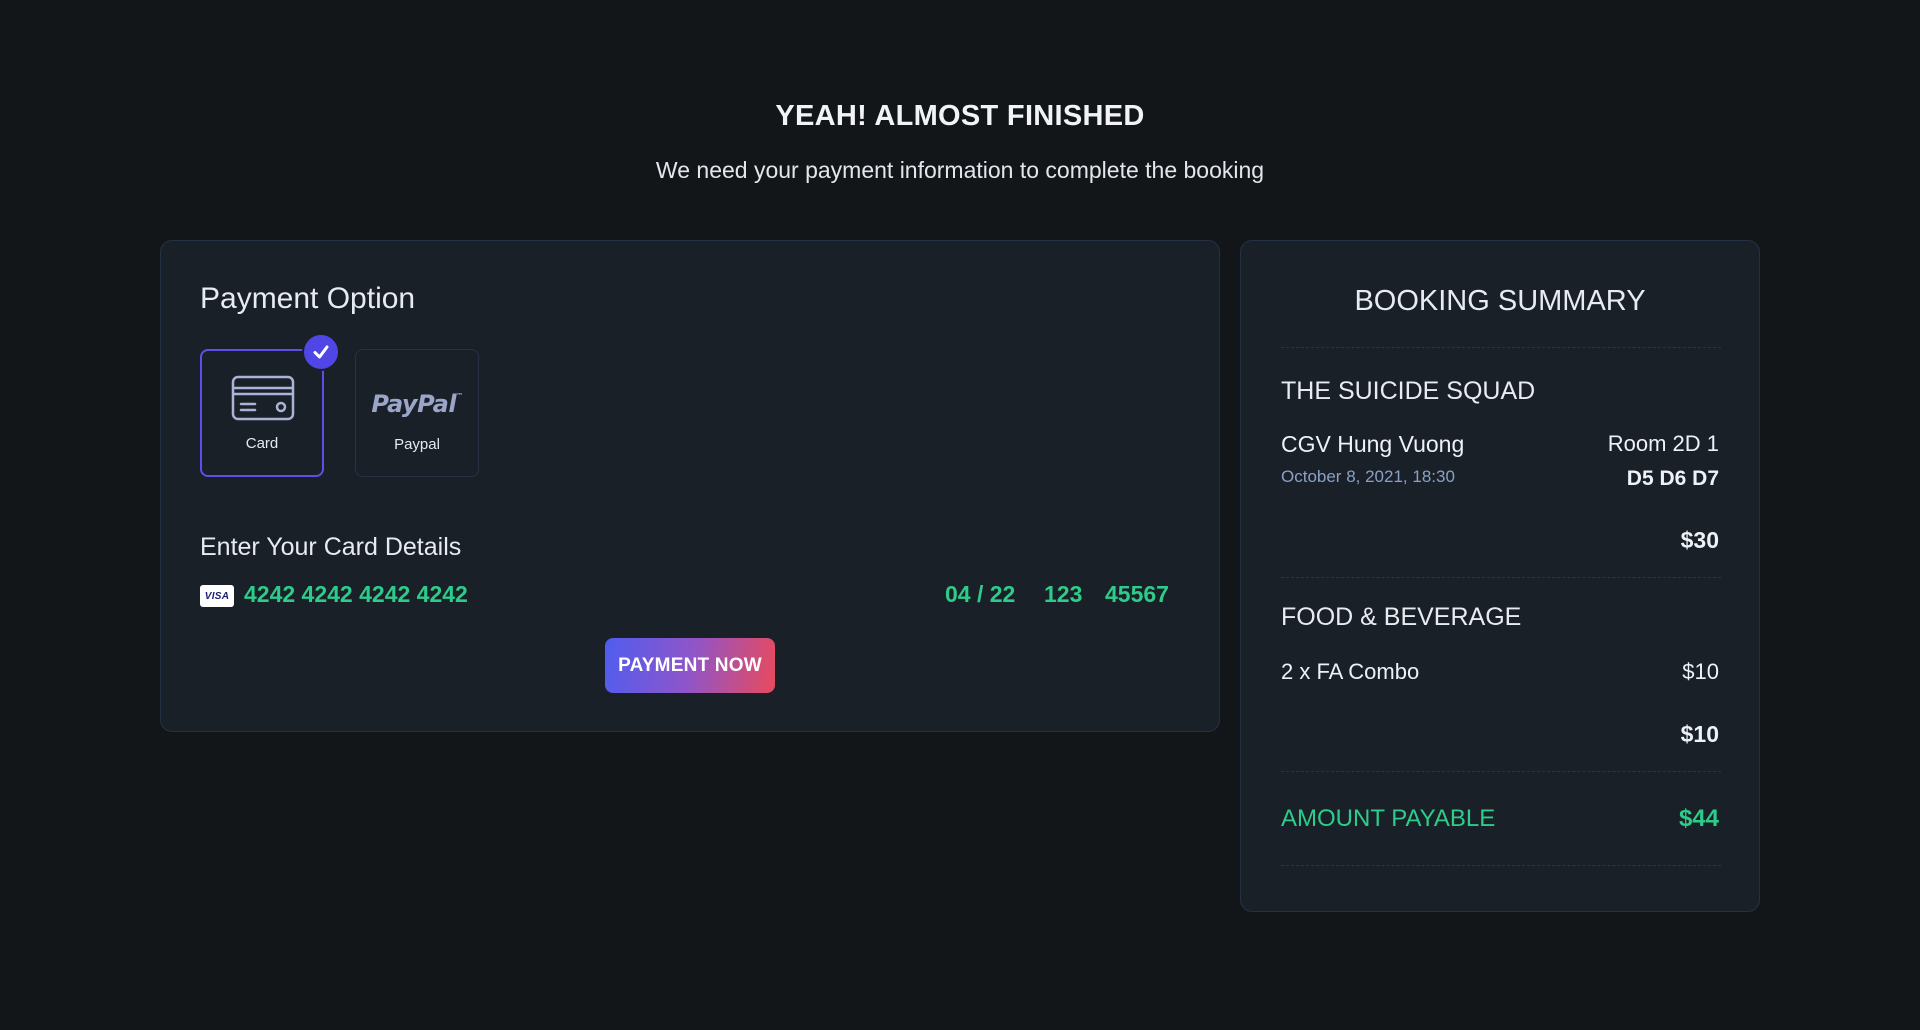 Image resolution: width=1920 pixels, height=1030 pixels. Describe the element at coordinates (308, 298) in the screenshot. I see `payment-option-title: Payment Option` at that location.